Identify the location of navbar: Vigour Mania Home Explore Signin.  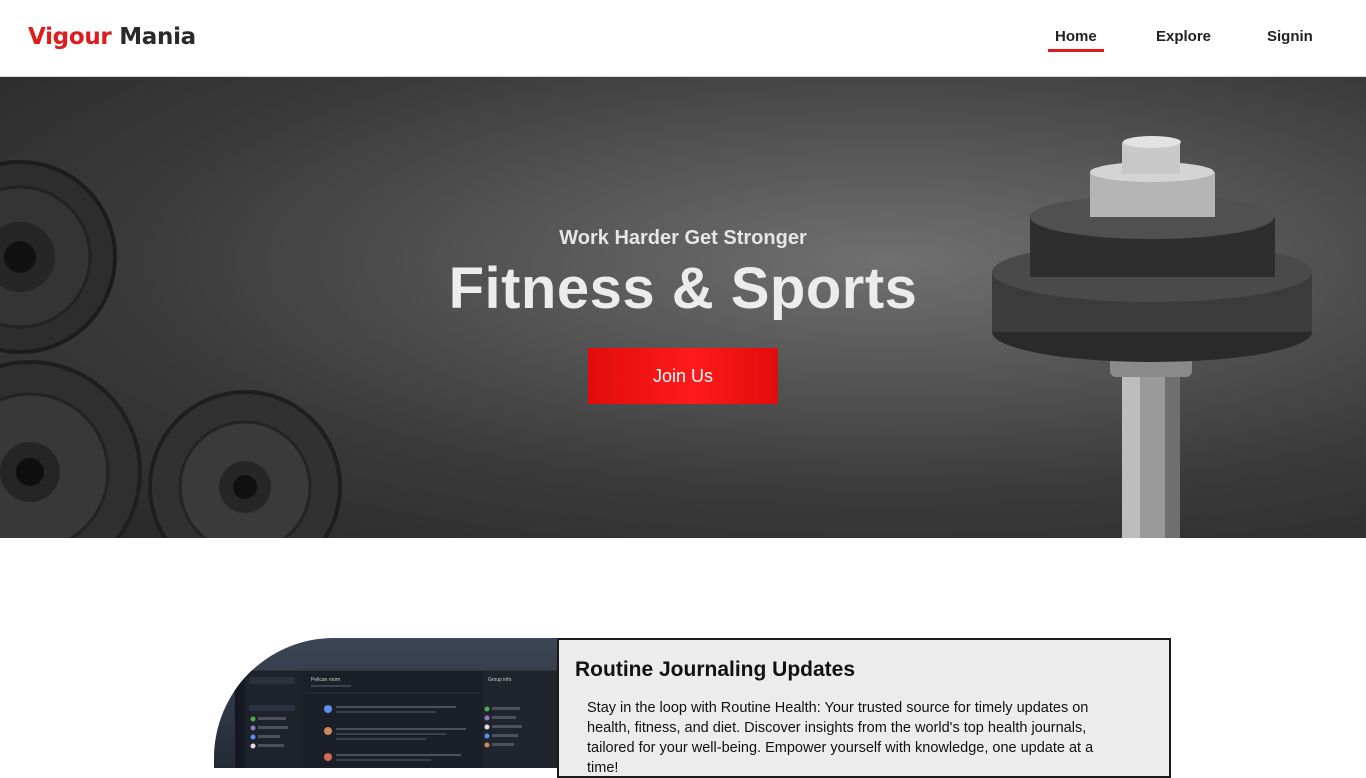
(683, 38).